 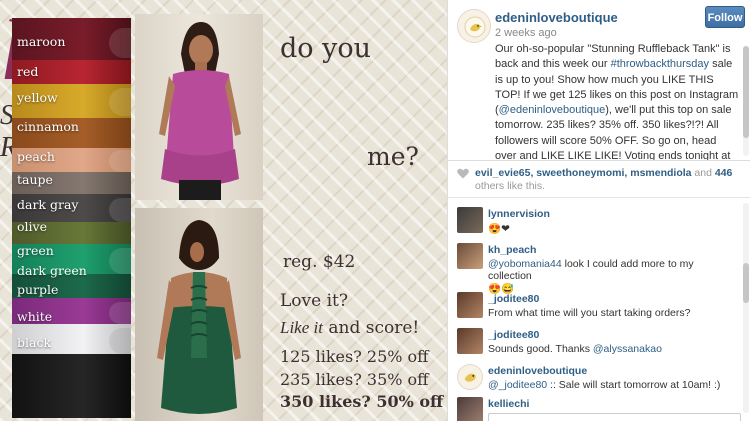 I want to click on tier-235-likes: 235 likes? 35% off, so click(x=354, y=379).